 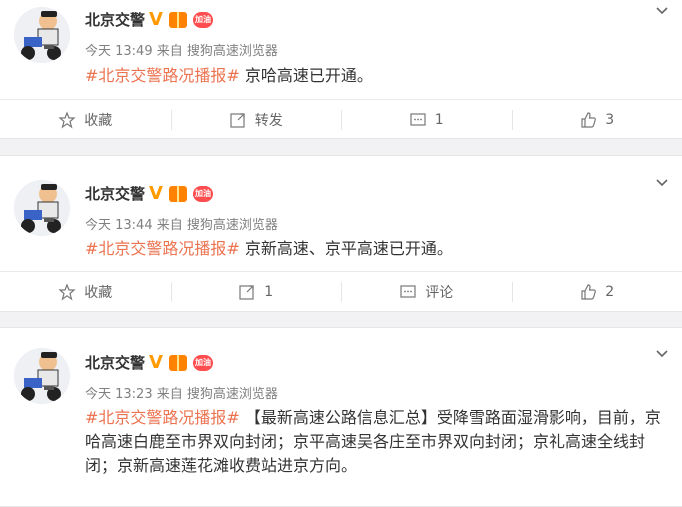 I want to click on post-text: 京新高速、京平高速已开通。, so click(x=346, y=248).